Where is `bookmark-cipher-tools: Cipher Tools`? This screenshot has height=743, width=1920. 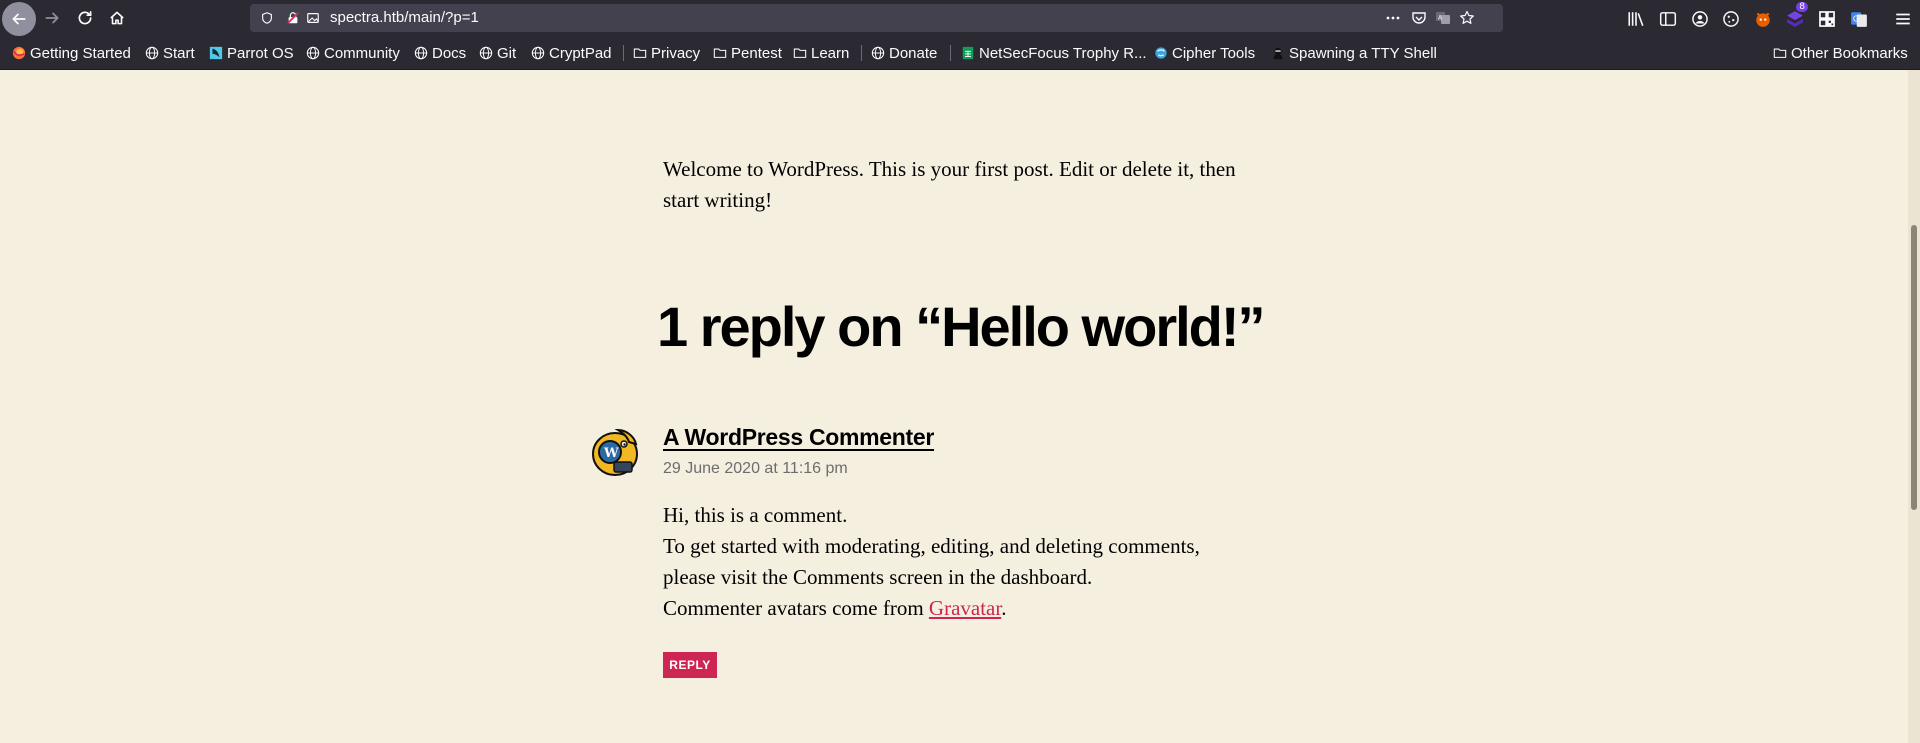 bookmark-cipher-tools: Cipher Tools is located at coordinates (1204, 53).